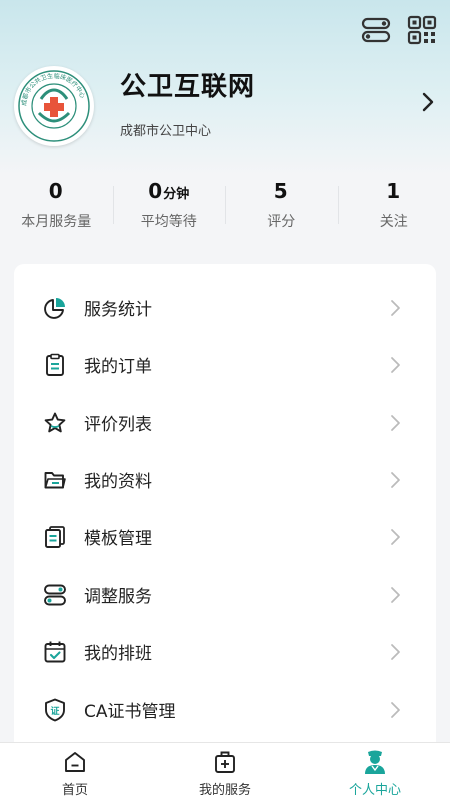  Describe the element at coordinates (225, 762) in the screenshot. I see `medical-kit-icon` at that location.